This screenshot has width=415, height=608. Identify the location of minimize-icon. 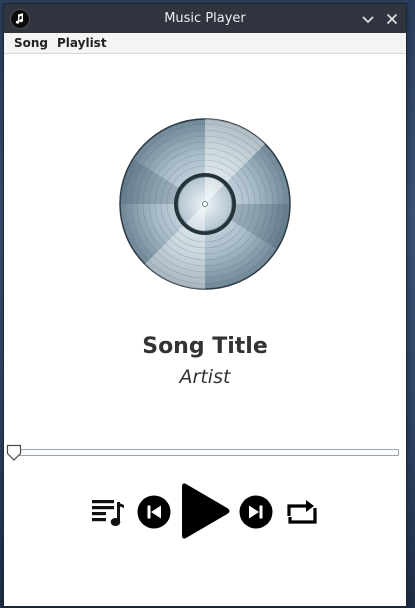
(368, 20).